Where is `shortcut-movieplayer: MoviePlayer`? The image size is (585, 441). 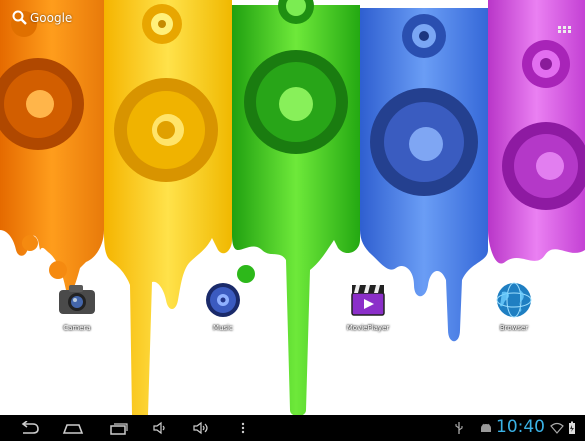 shortcut-movieplayer: MoviePlayer is located at coordinates (368, 307).